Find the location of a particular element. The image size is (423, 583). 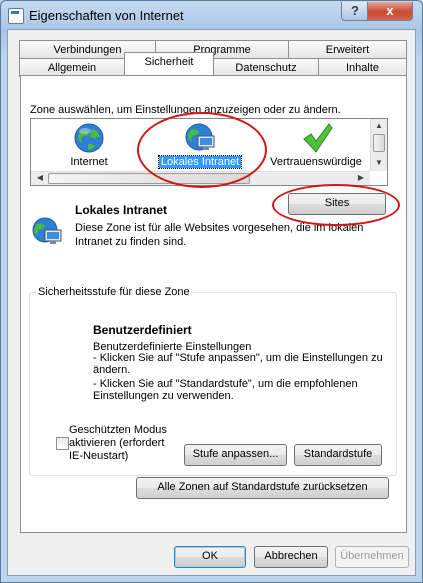

zone-item-lokales-intranet: Lokales Intranet is located at coordinates (200, 145).